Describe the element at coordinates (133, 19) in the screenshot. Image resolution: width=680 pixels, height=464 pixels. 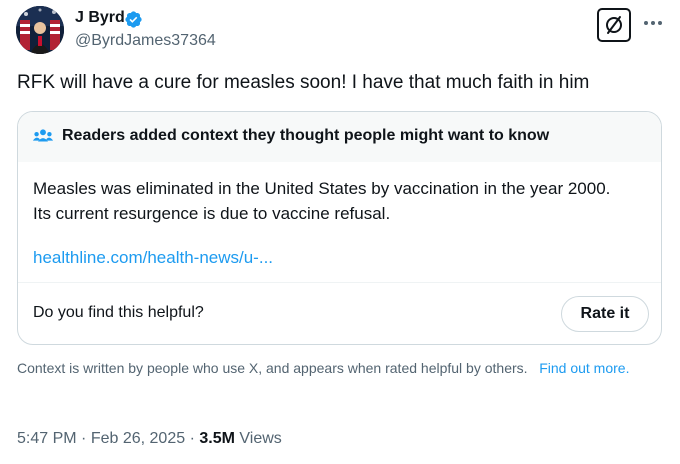
I see `verified-badge-icon` at that location.